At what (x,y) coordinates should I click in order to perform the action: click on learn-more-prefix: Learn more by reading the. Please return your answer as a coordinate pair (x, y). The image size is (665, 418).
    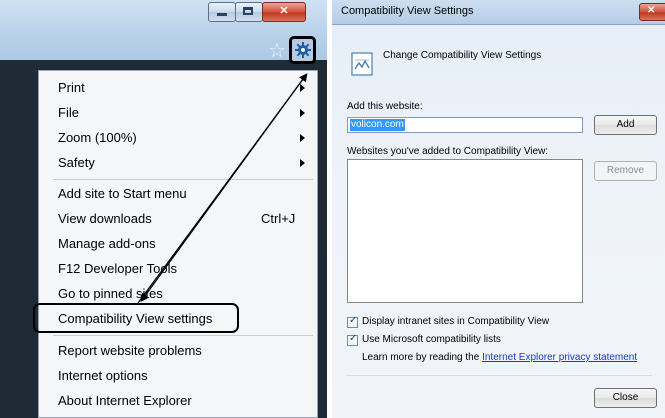
    Looking at the image, I should click on (422, 357).